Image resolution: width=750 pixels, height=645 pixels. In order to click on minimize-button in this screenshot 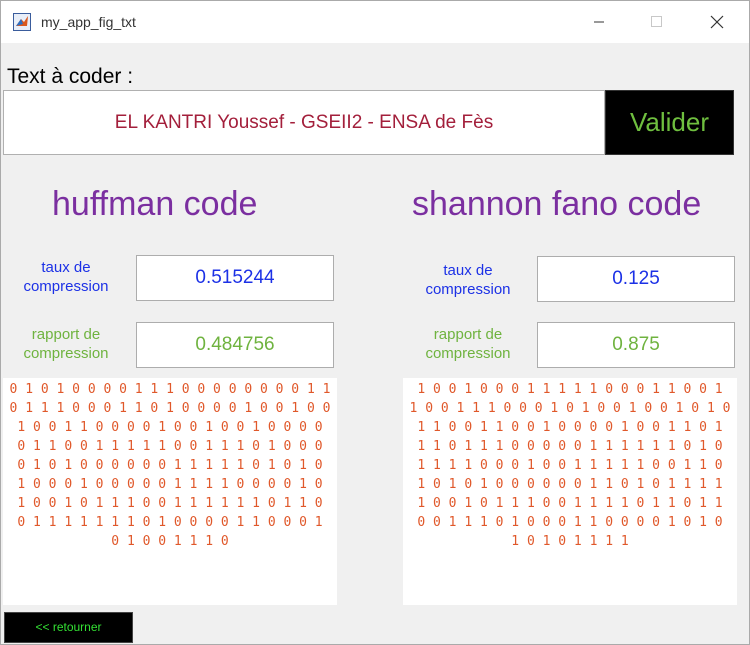, I will do `click(599, 22)`.